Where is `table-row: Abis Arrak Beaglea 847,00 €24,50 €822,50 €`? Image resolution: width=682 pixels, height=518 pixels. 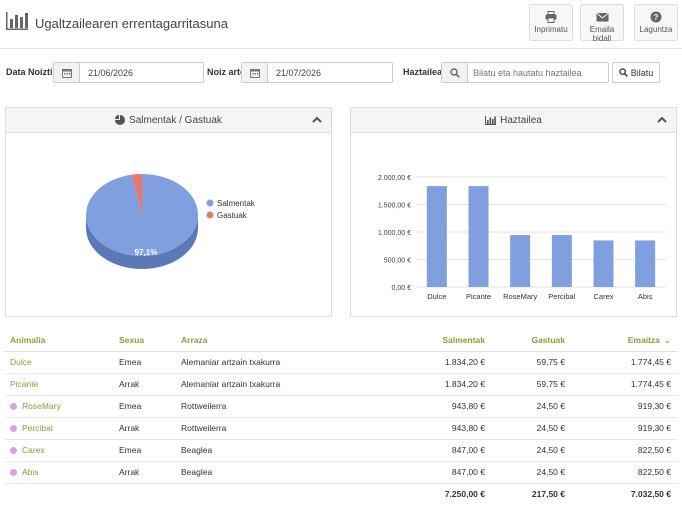
table-row: Abis Arrak Beaglea 847,00 €24,50 €822,50 € is located at coordinates (341, 472).